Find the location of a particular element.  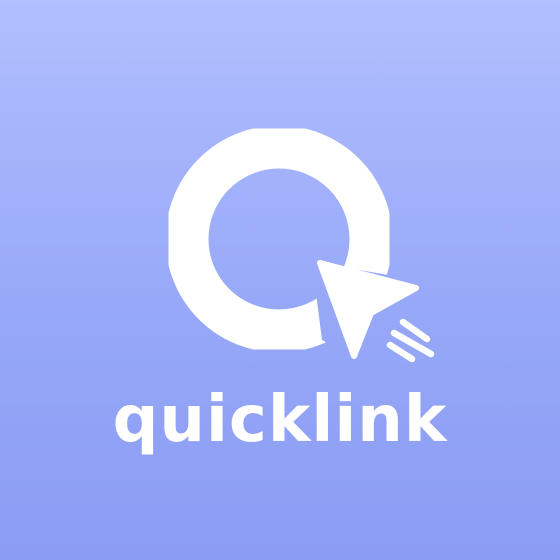

brand-wordmark: quicklink is located at coordinates (280, 420).